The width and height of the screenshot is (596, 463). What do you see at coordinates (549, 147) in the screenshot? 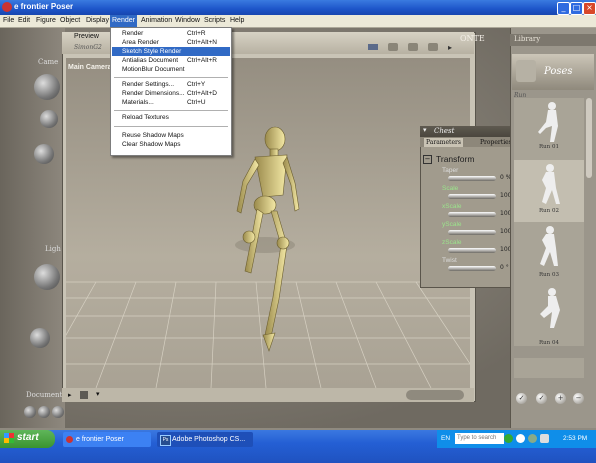
I see `library-item-label: Run 01` at bounding box center [549, 147].